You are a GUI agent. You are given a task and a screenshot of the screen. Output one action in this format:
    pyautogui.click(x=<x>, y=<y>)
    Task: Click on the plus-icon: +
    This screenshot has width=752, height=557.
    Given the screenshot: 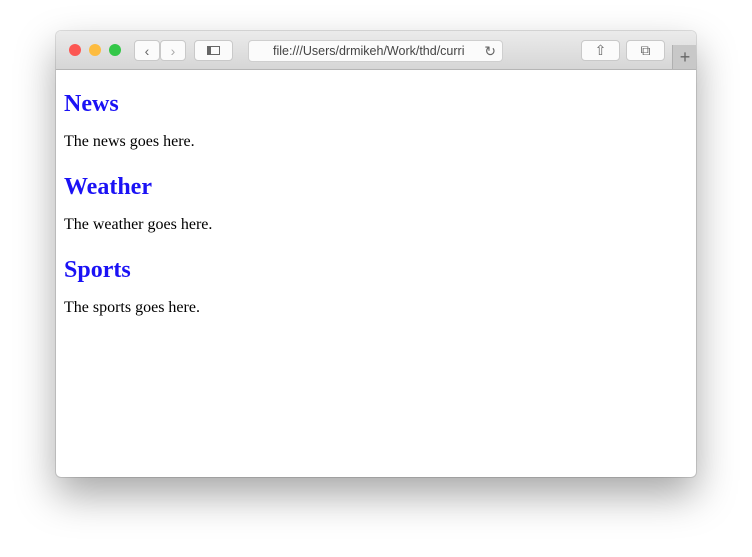 What is the action you would take?
    pyautogui.click(x=685, y=57)
    